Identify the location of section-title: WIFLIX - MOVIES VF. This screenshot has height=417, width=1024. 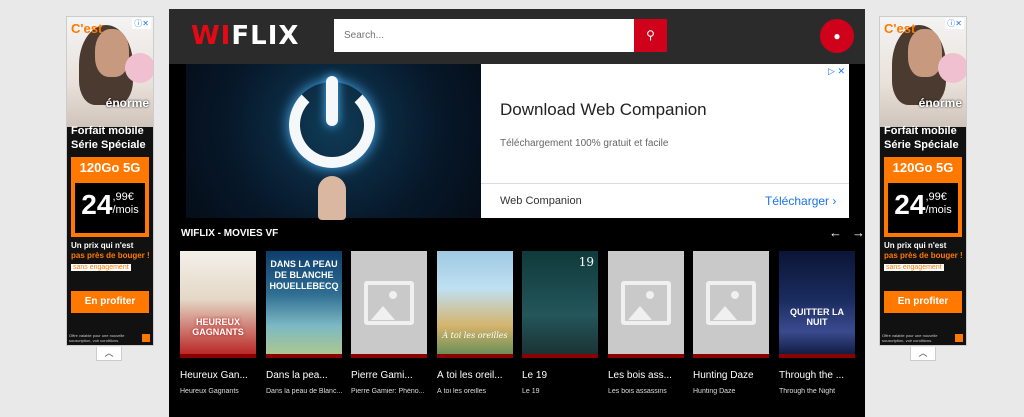
(230, 233).